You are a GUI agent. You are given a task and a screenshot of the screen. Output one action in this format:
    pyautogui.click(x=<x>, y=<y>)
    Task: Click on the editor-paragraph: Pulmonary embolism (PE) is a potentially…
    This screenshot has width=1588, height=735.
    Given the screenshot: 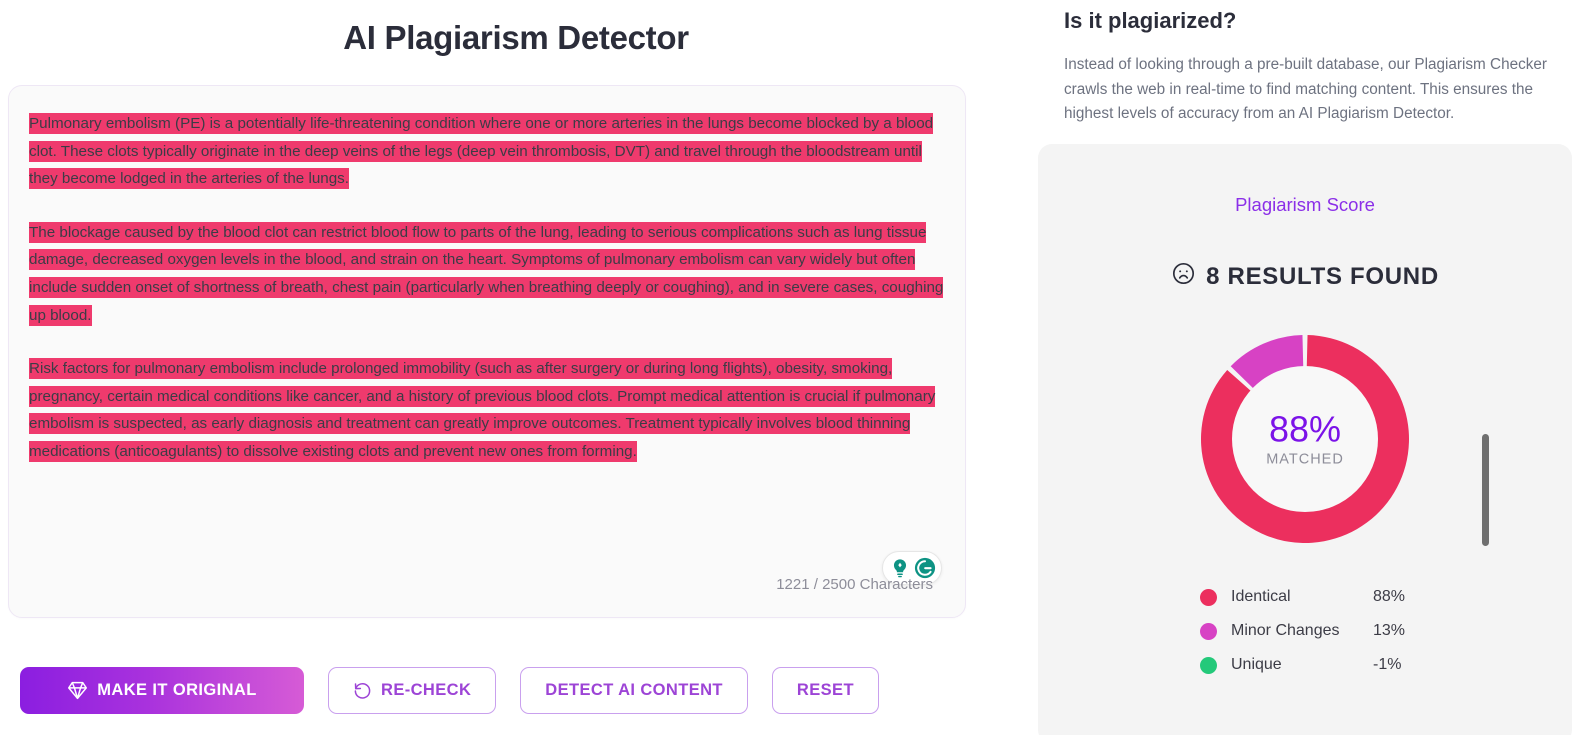 What is the action you would take?
    pyautogui.click(x=488, y=151)
    